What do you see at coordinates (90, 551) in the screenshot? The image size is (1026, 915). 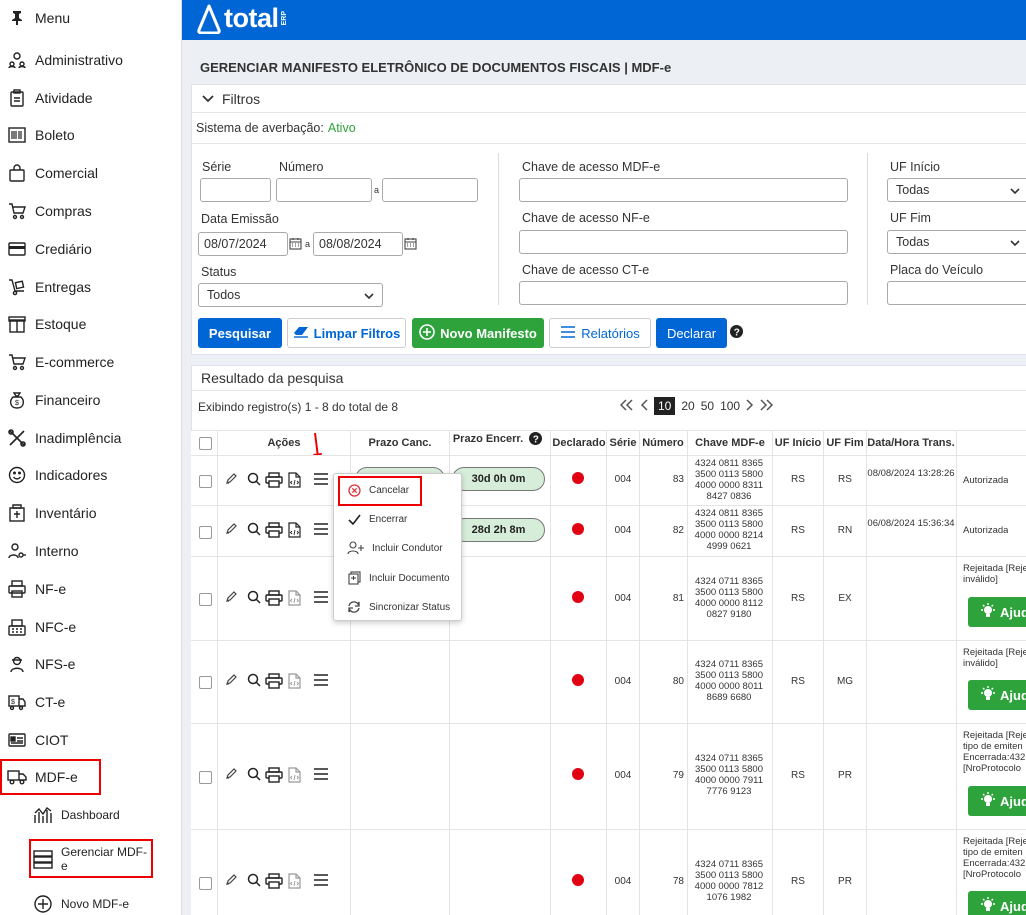 I see `sidebar-item-interno: Interno` at bounding box center [90, 551].